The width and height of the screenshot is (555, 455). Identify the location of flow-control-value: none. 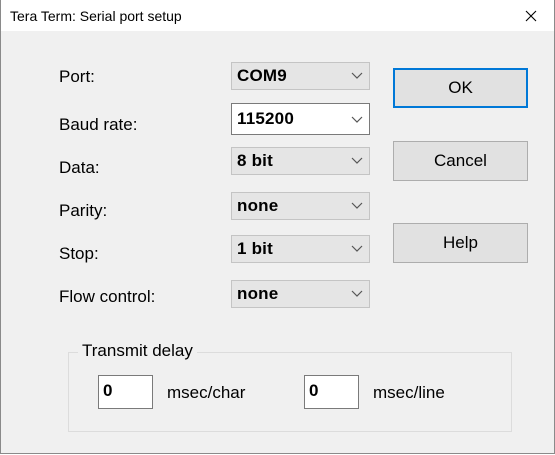
(258, 293).